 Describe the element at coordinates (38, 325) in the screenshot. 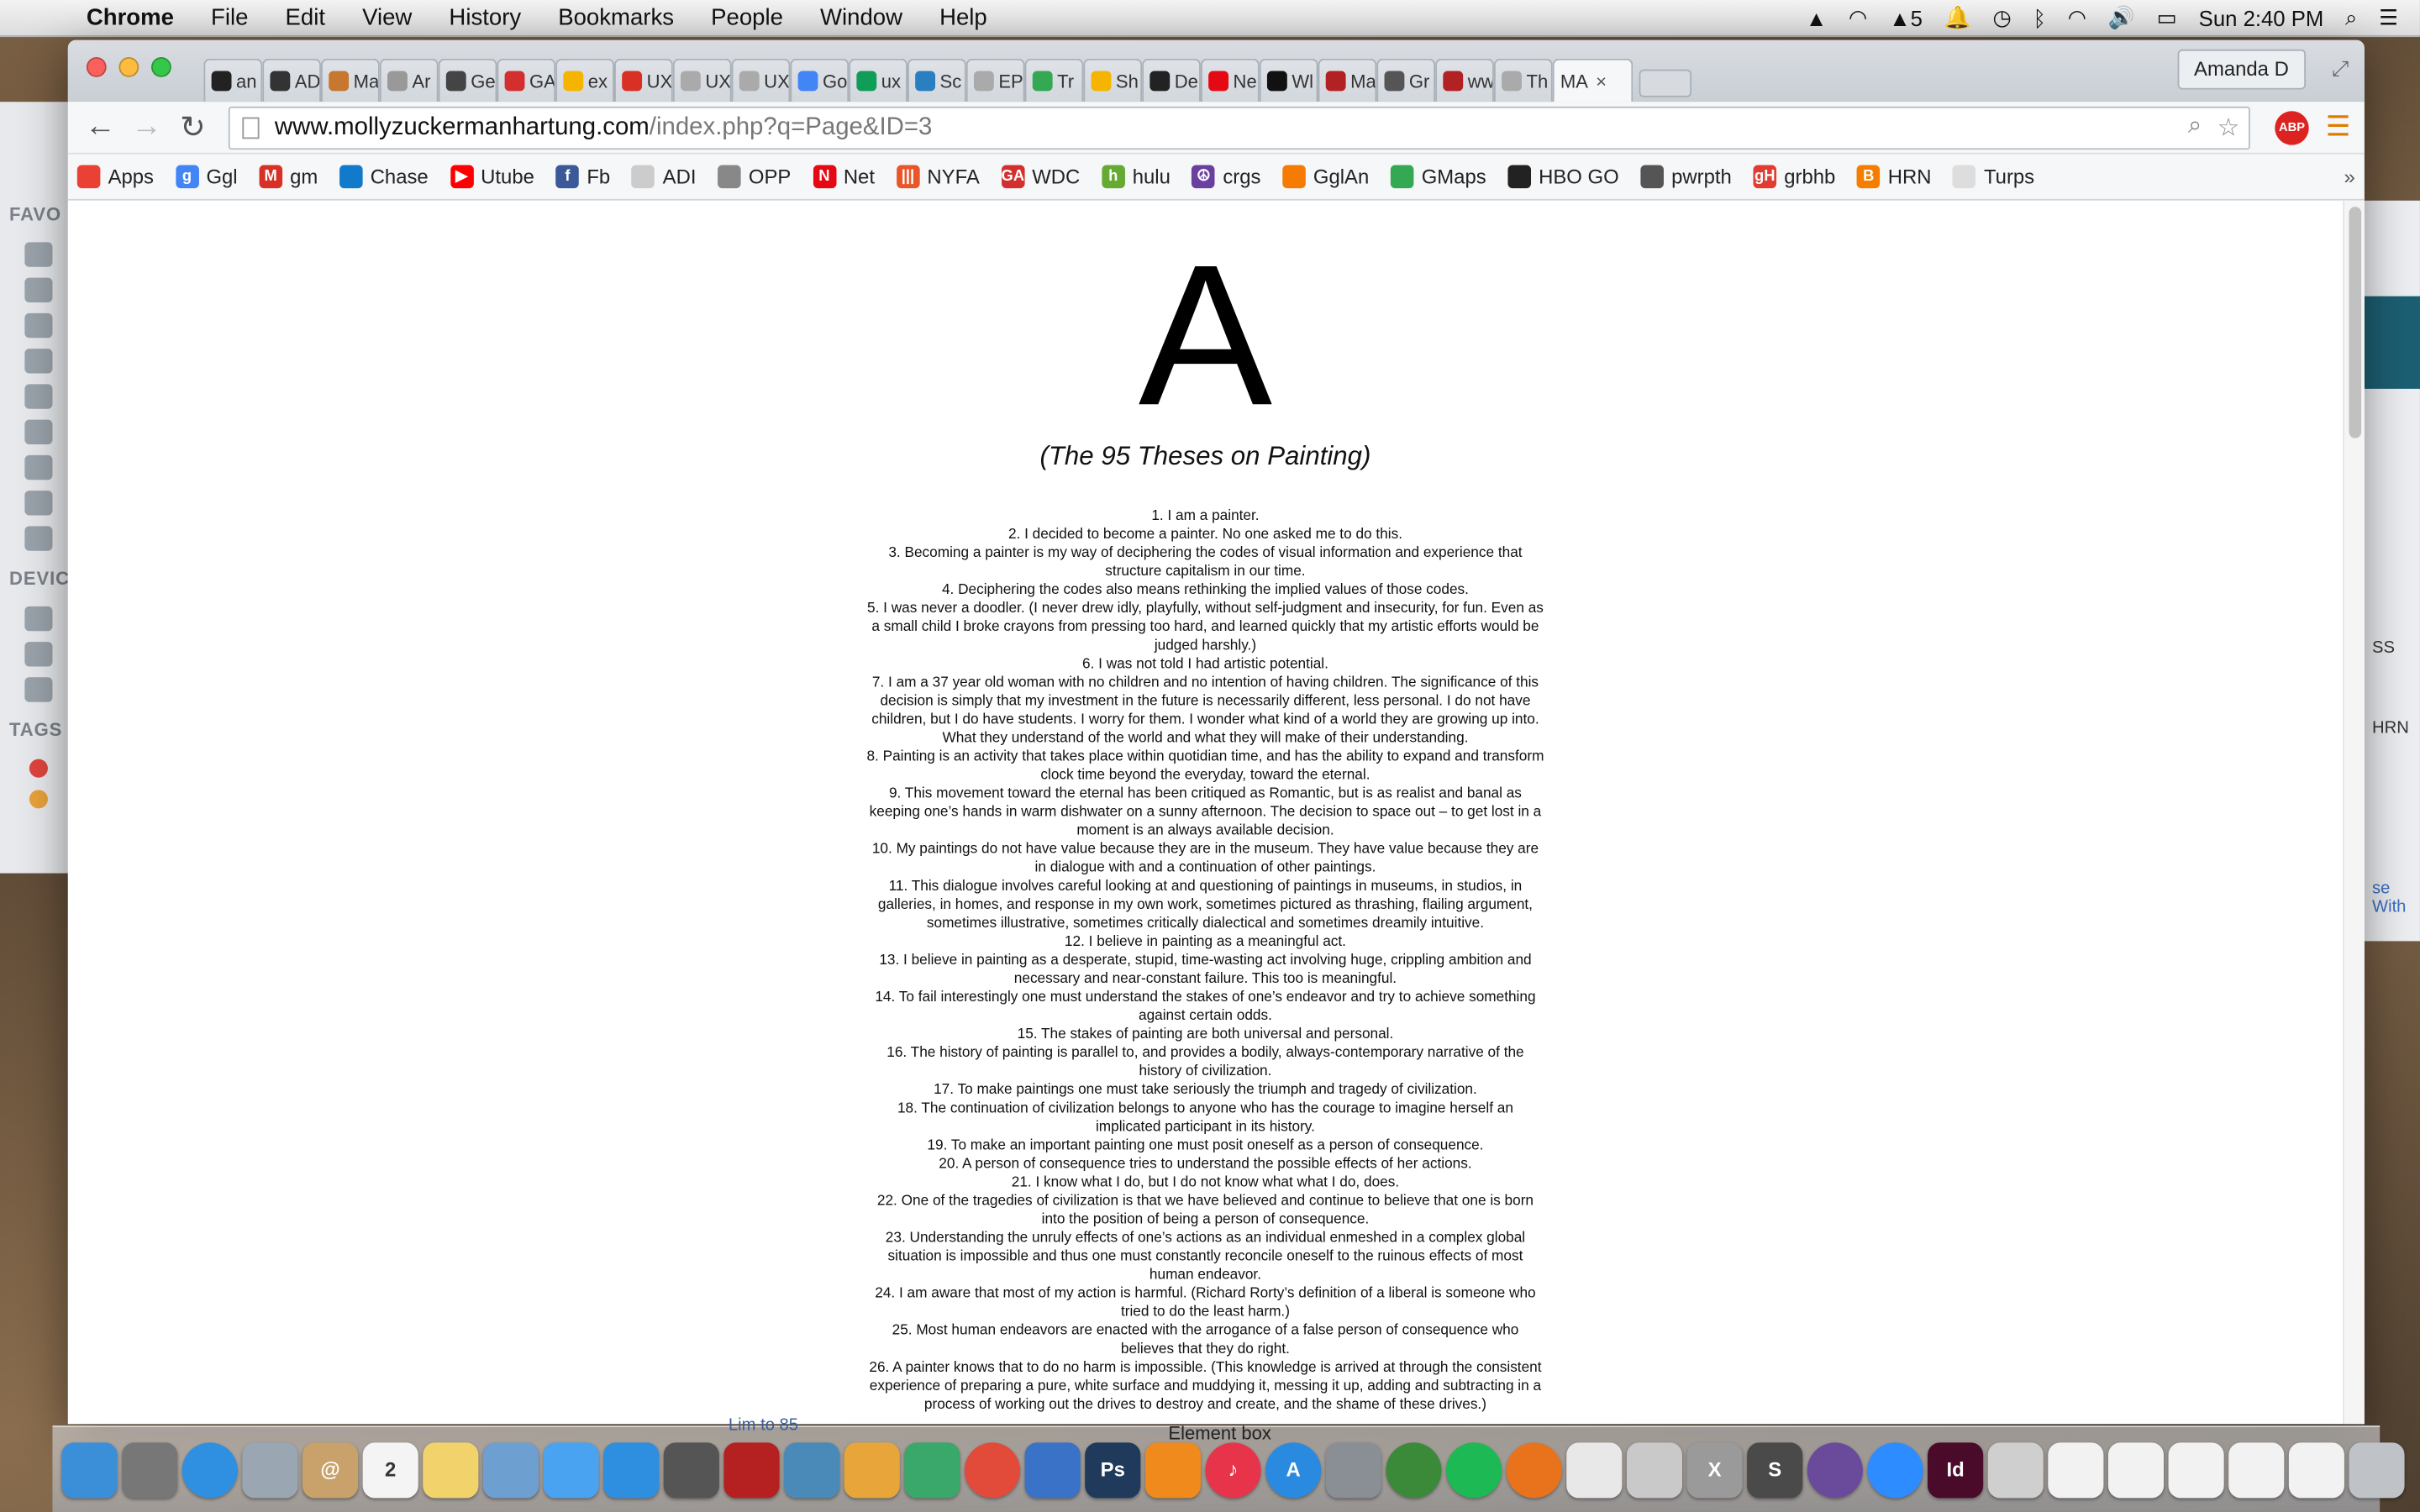

I see `airdrop-icon` at that location.